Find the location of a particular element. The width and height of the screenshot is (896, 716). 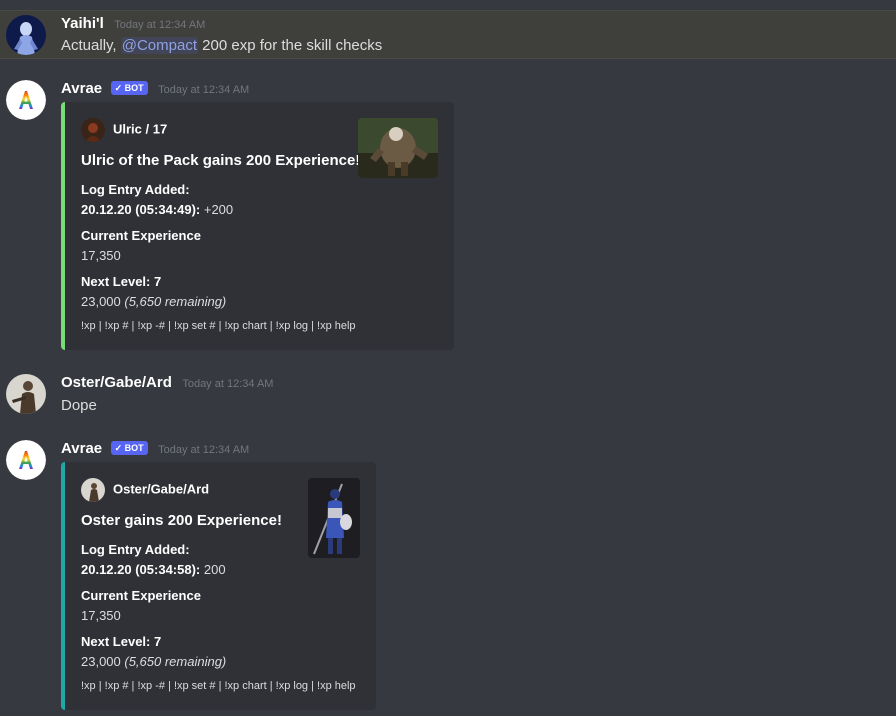

embed-title: Ulric of the Pack gains 200 Experience! is located at coordinates (221, 160).